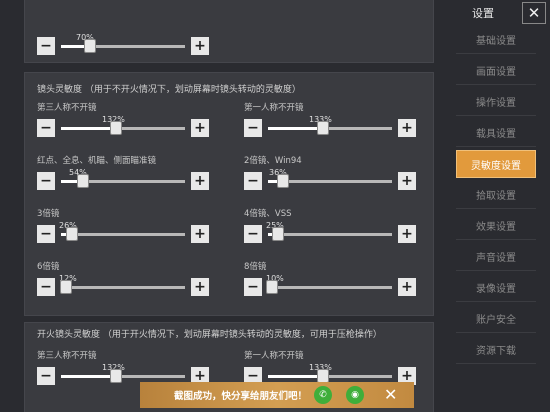 This screenshot has width=550, height=412. I want to click on sidebar-item: 画面设置, so click(496, 71).